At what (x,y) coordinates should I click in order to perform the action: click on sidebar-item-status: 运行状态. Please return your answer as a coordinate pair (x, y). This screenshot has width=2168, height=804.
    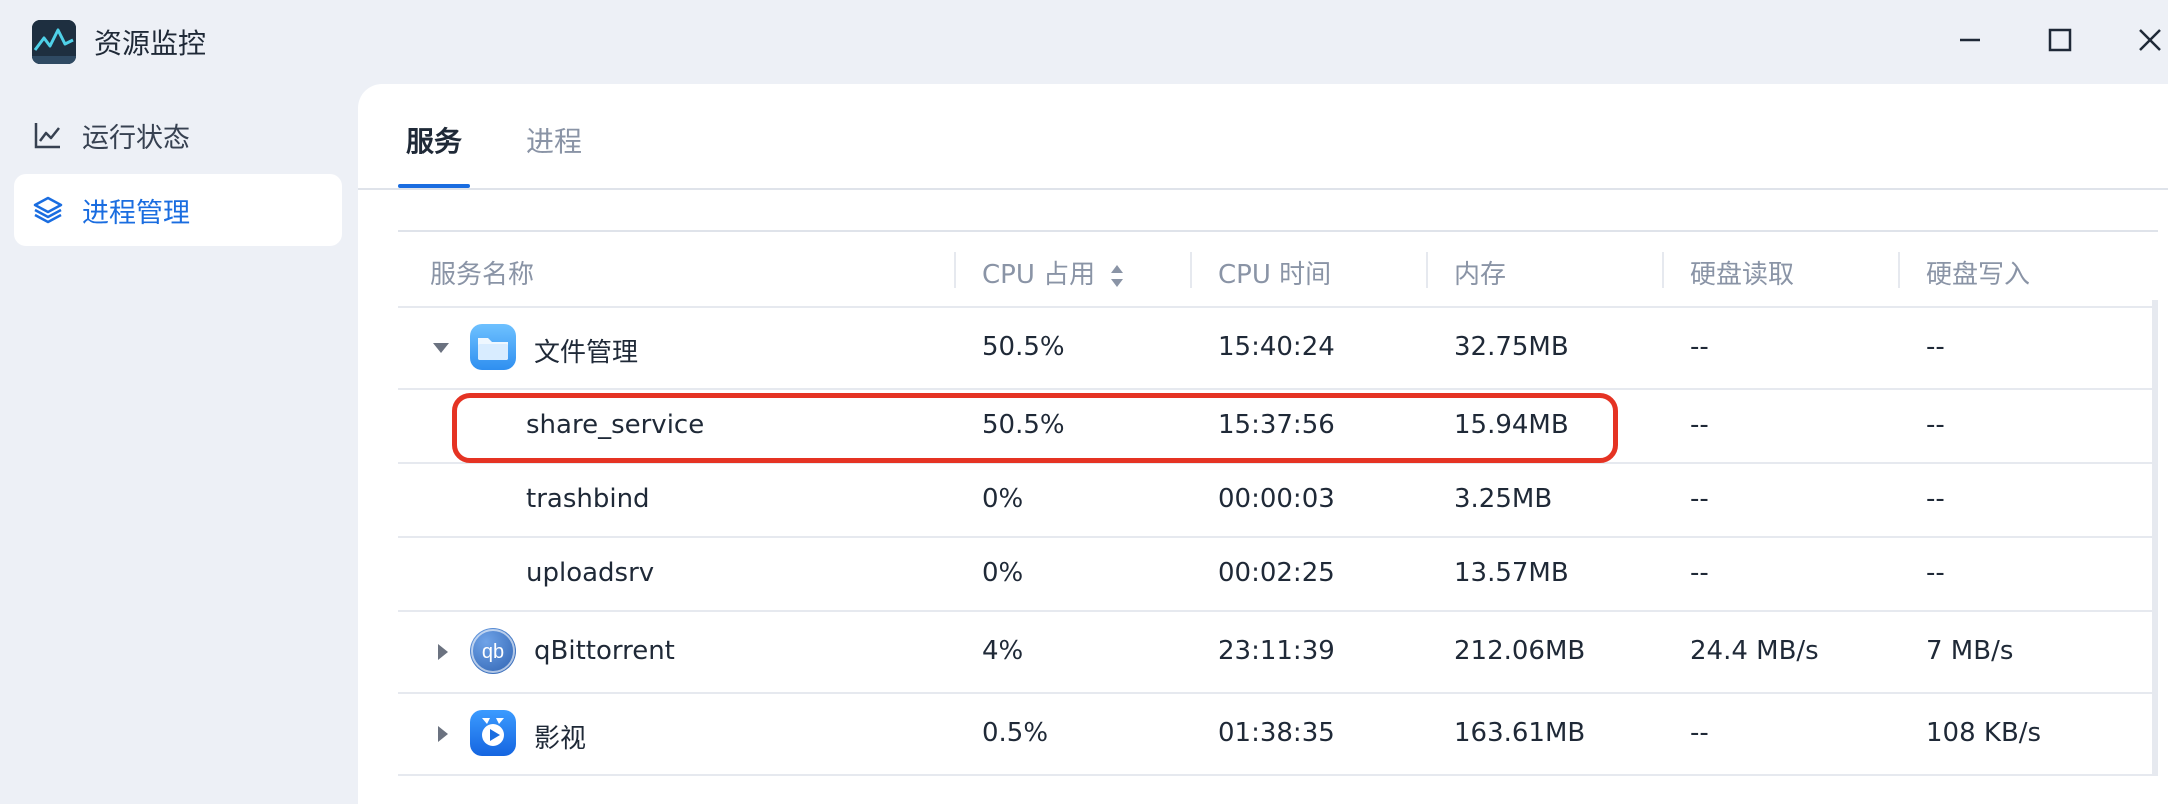
    Looking at the image, I should click on (178, 135).